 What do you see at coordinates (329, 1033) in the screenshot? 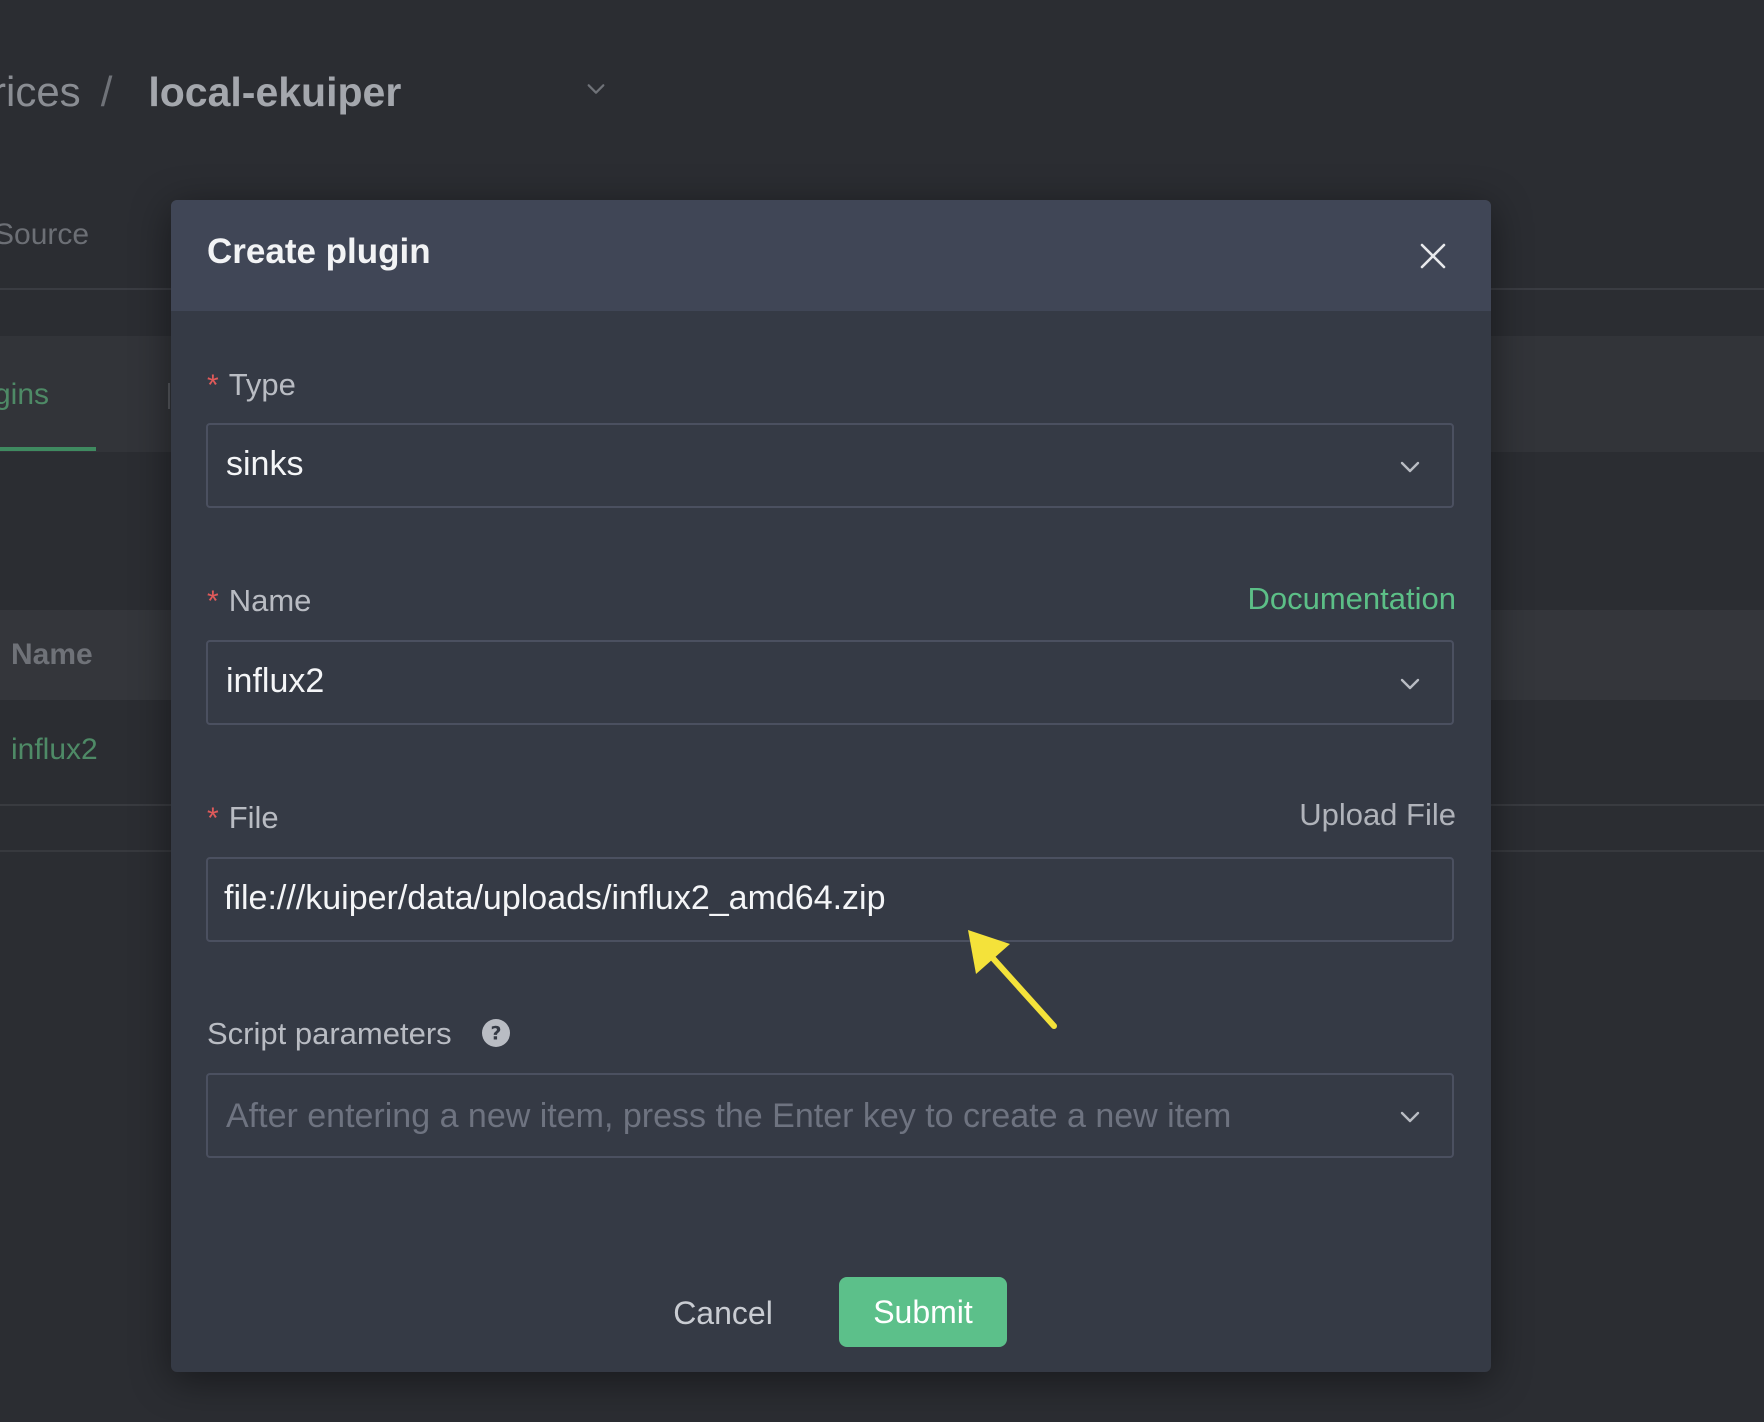
I see `script-parameters-label: Script parameters` at bounding box center [329, 1033].